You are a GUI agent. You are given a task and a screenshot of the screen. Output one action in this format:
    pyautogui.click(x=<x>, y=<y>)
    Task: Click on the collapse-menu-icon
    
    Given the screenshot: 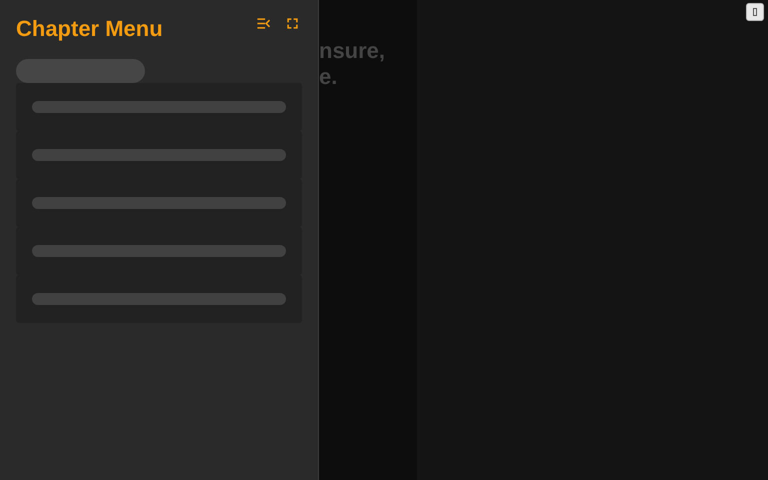 What is the action you would take?
    pyautogui.click(x=264, y=23)
    